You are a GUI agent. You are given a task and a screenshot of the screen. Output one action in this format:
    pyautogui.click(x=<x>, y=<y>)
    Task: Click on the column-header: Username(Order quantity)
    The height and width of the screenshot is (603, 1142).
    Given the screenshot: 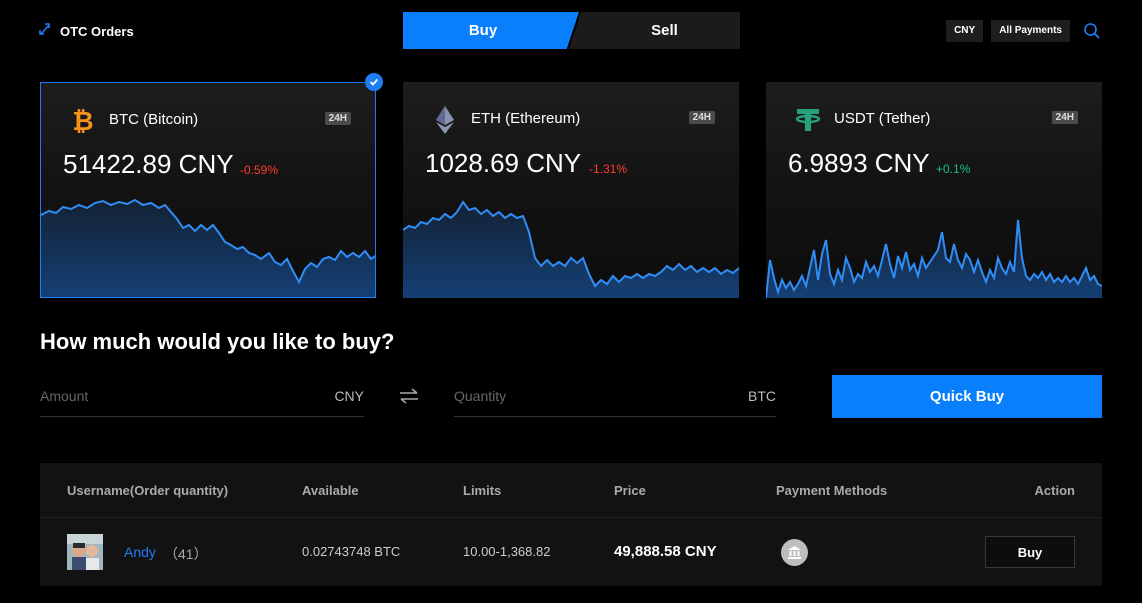 What is the action you would take?
    pyautogui.click(x=148, y=490)
    